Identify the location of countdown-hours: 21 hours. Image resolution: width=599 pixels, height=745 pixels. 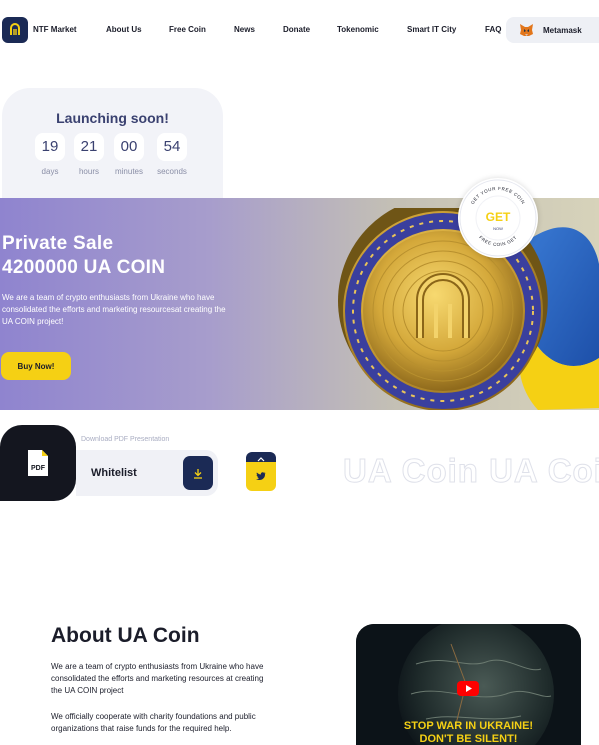
(89, 154).